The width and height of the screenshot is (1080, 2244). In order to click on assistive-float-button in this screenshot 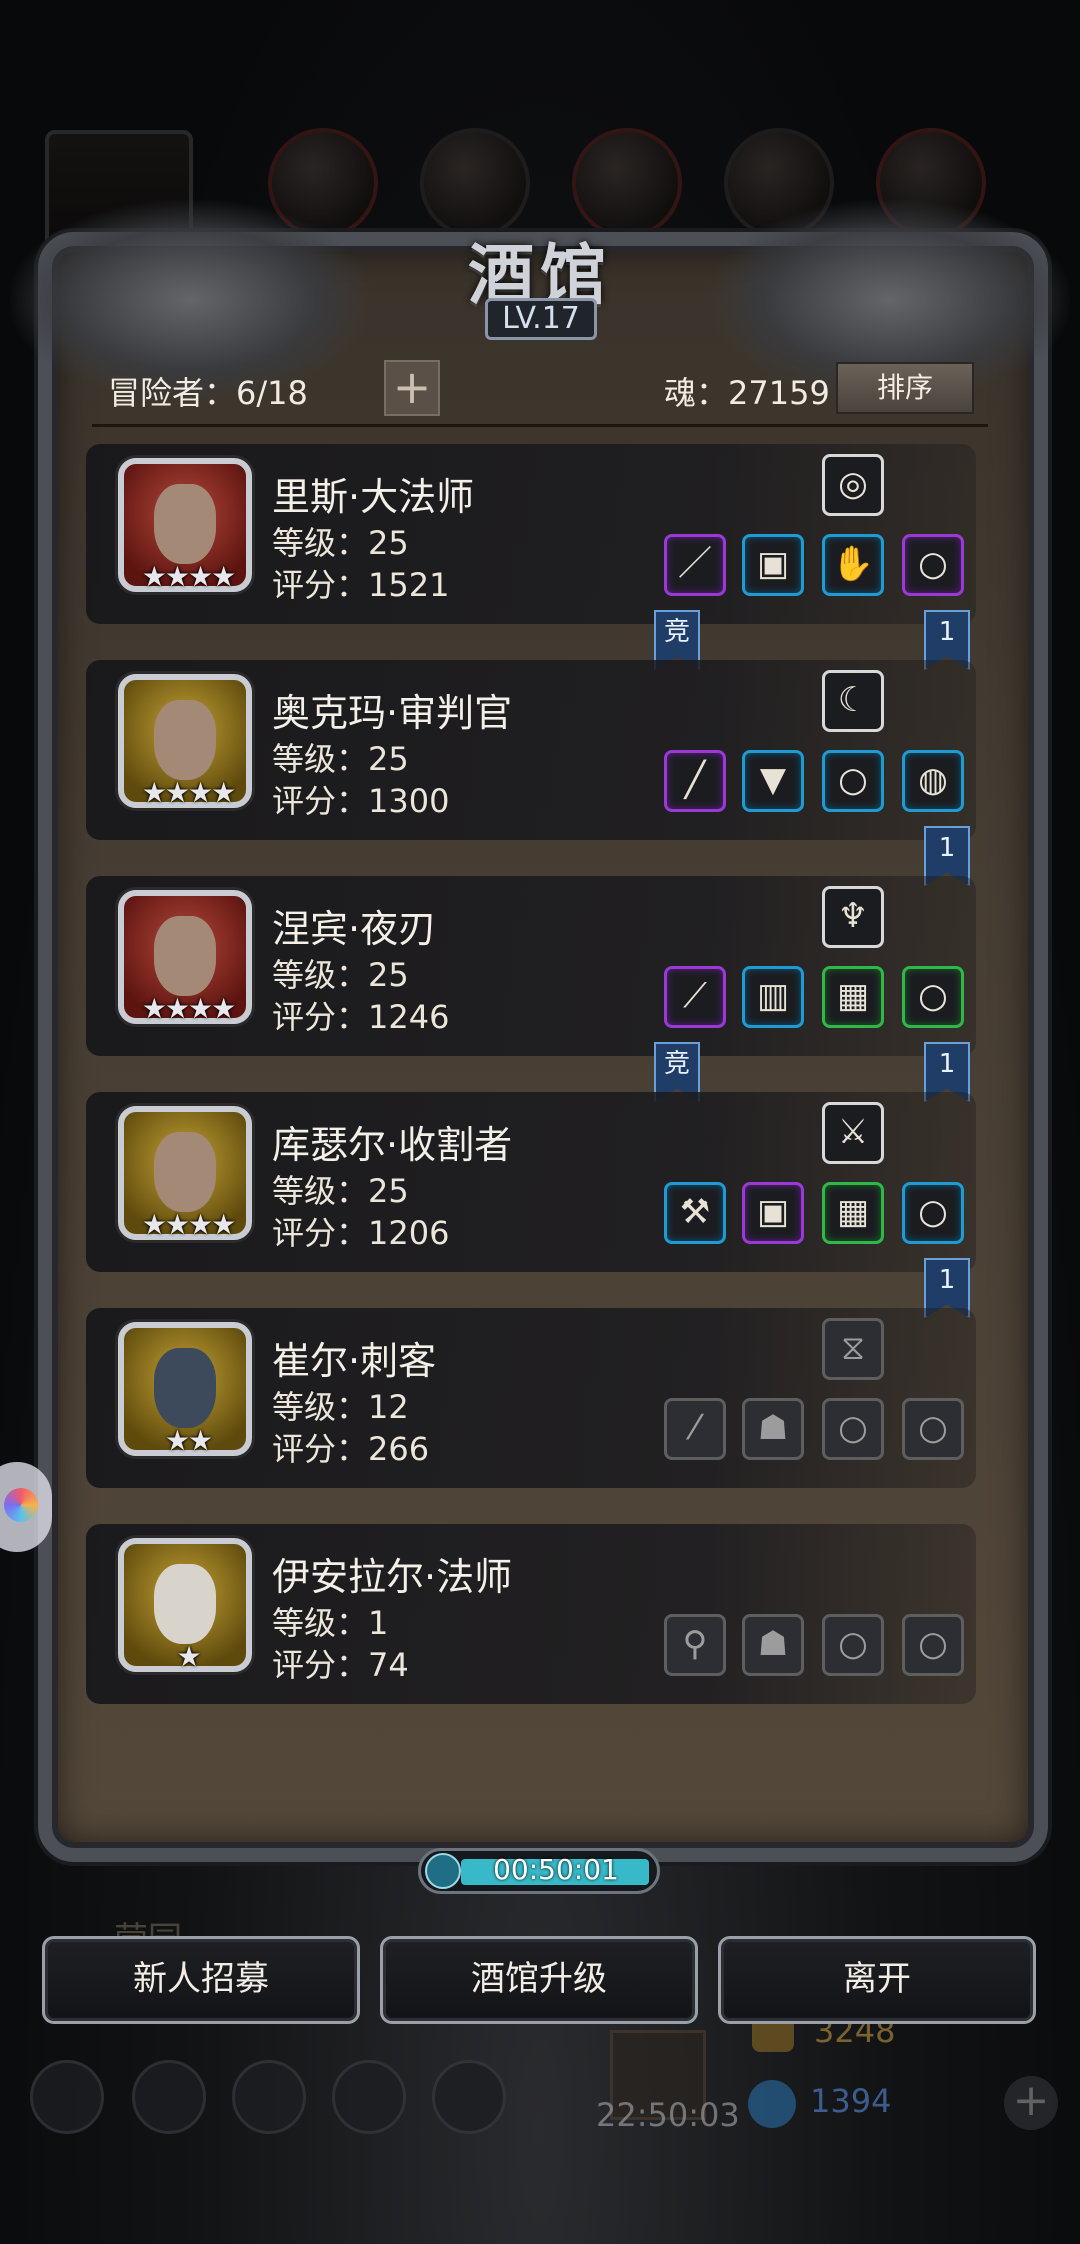, I will do `click(26, 1507)`.